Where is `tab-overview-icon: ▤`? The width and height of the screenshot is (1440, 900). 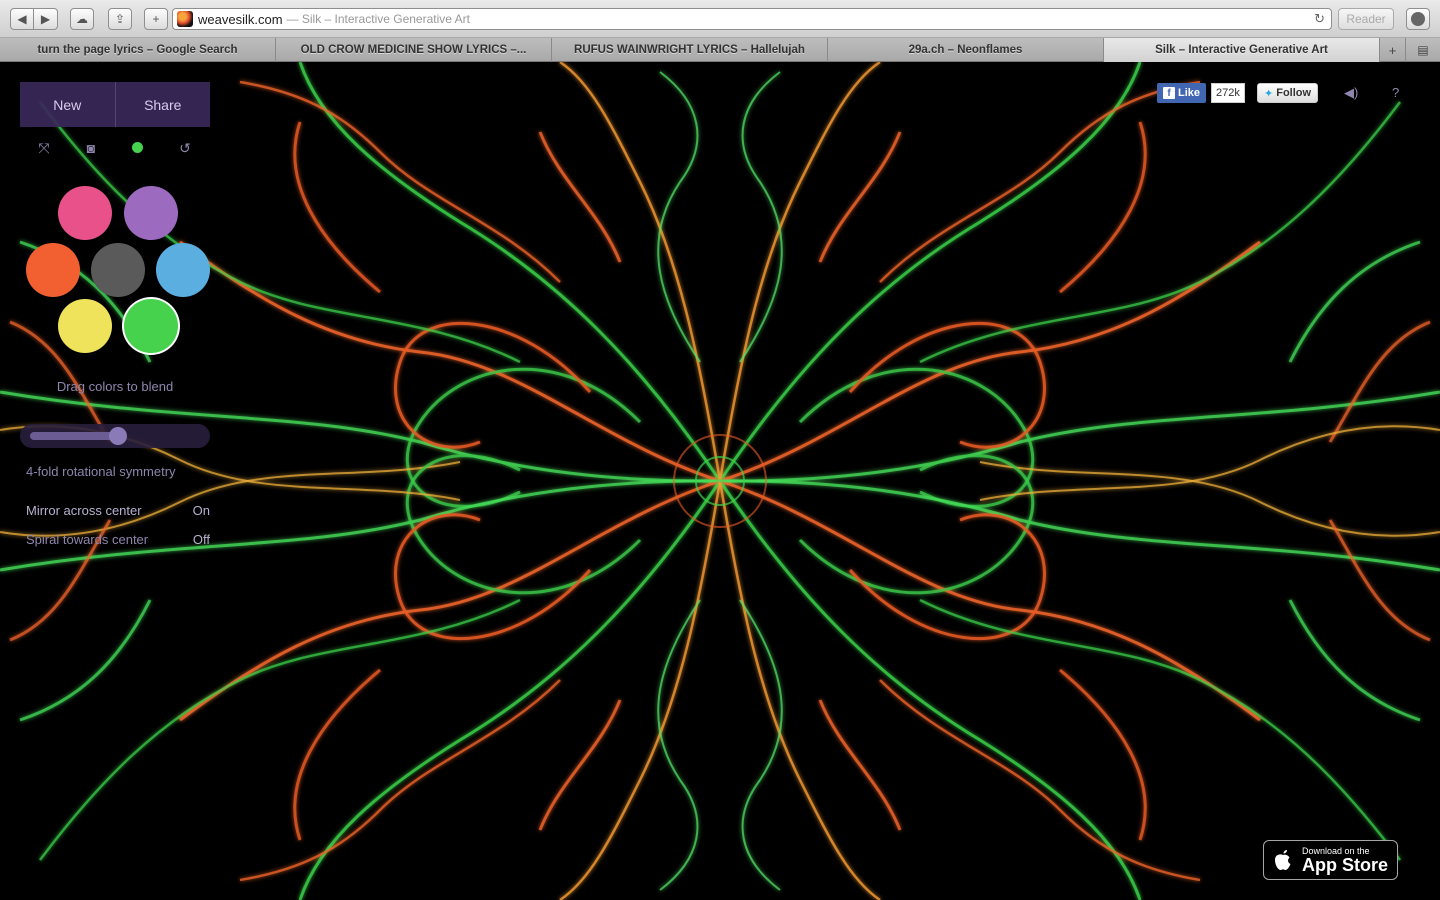 tab-overview-icon: ▤ is located at coordinates (1423, 50).